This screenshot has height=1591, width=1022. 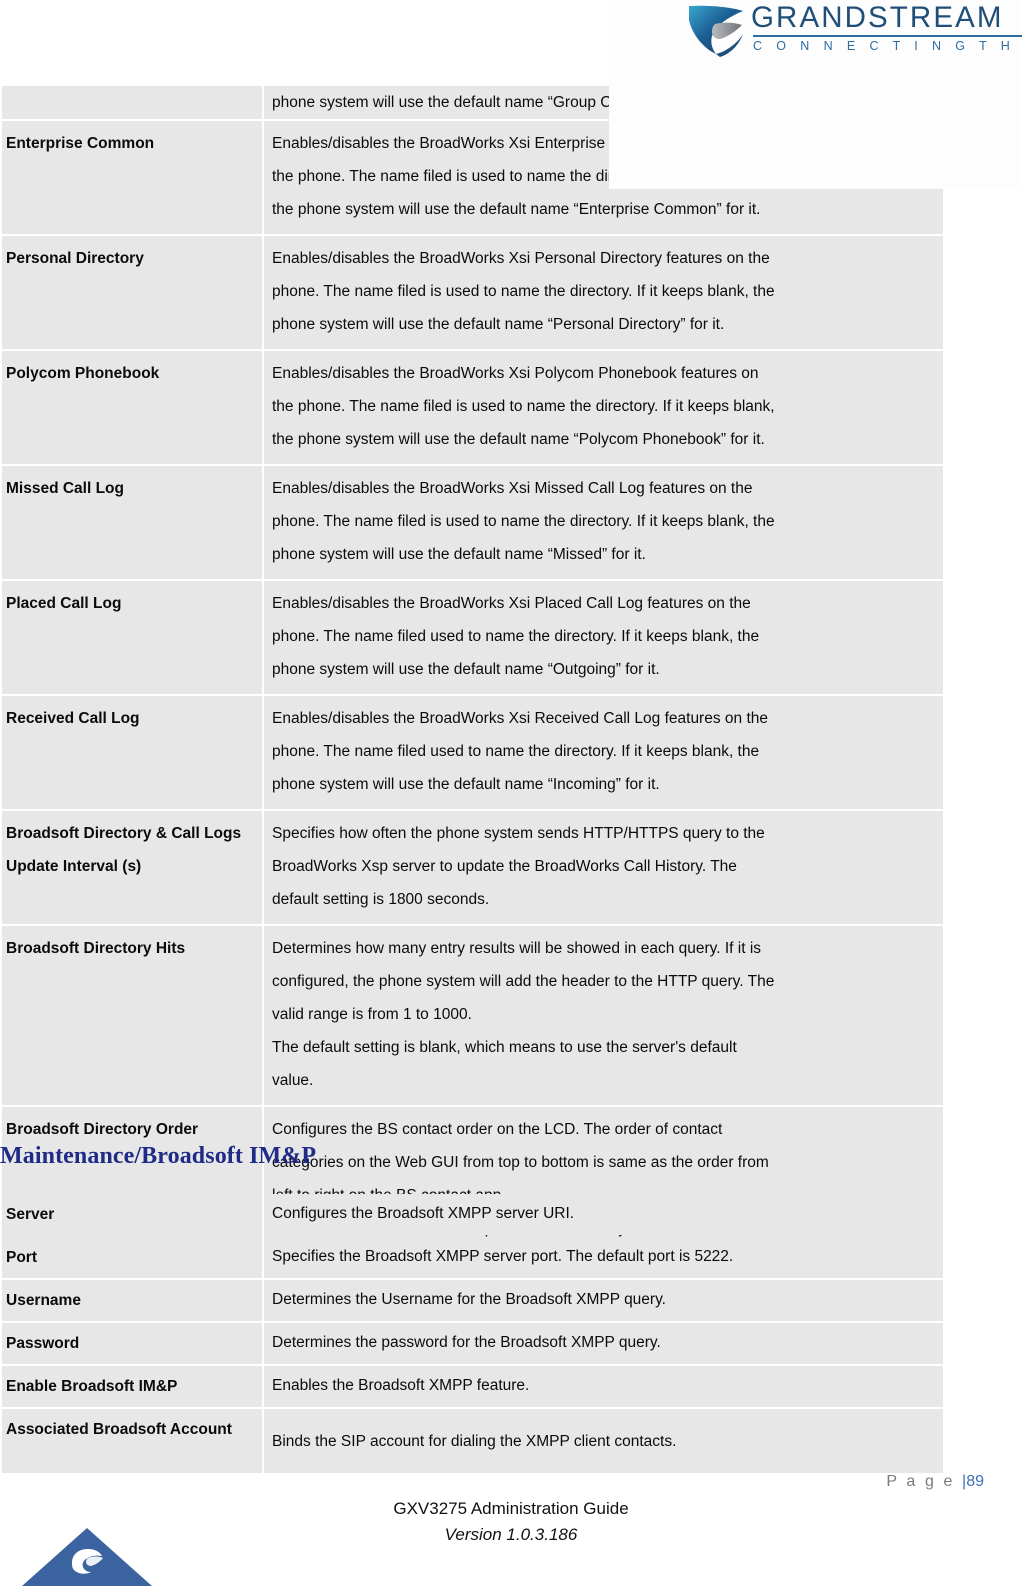 I want to click on row-label, so click(x=132, y=102).